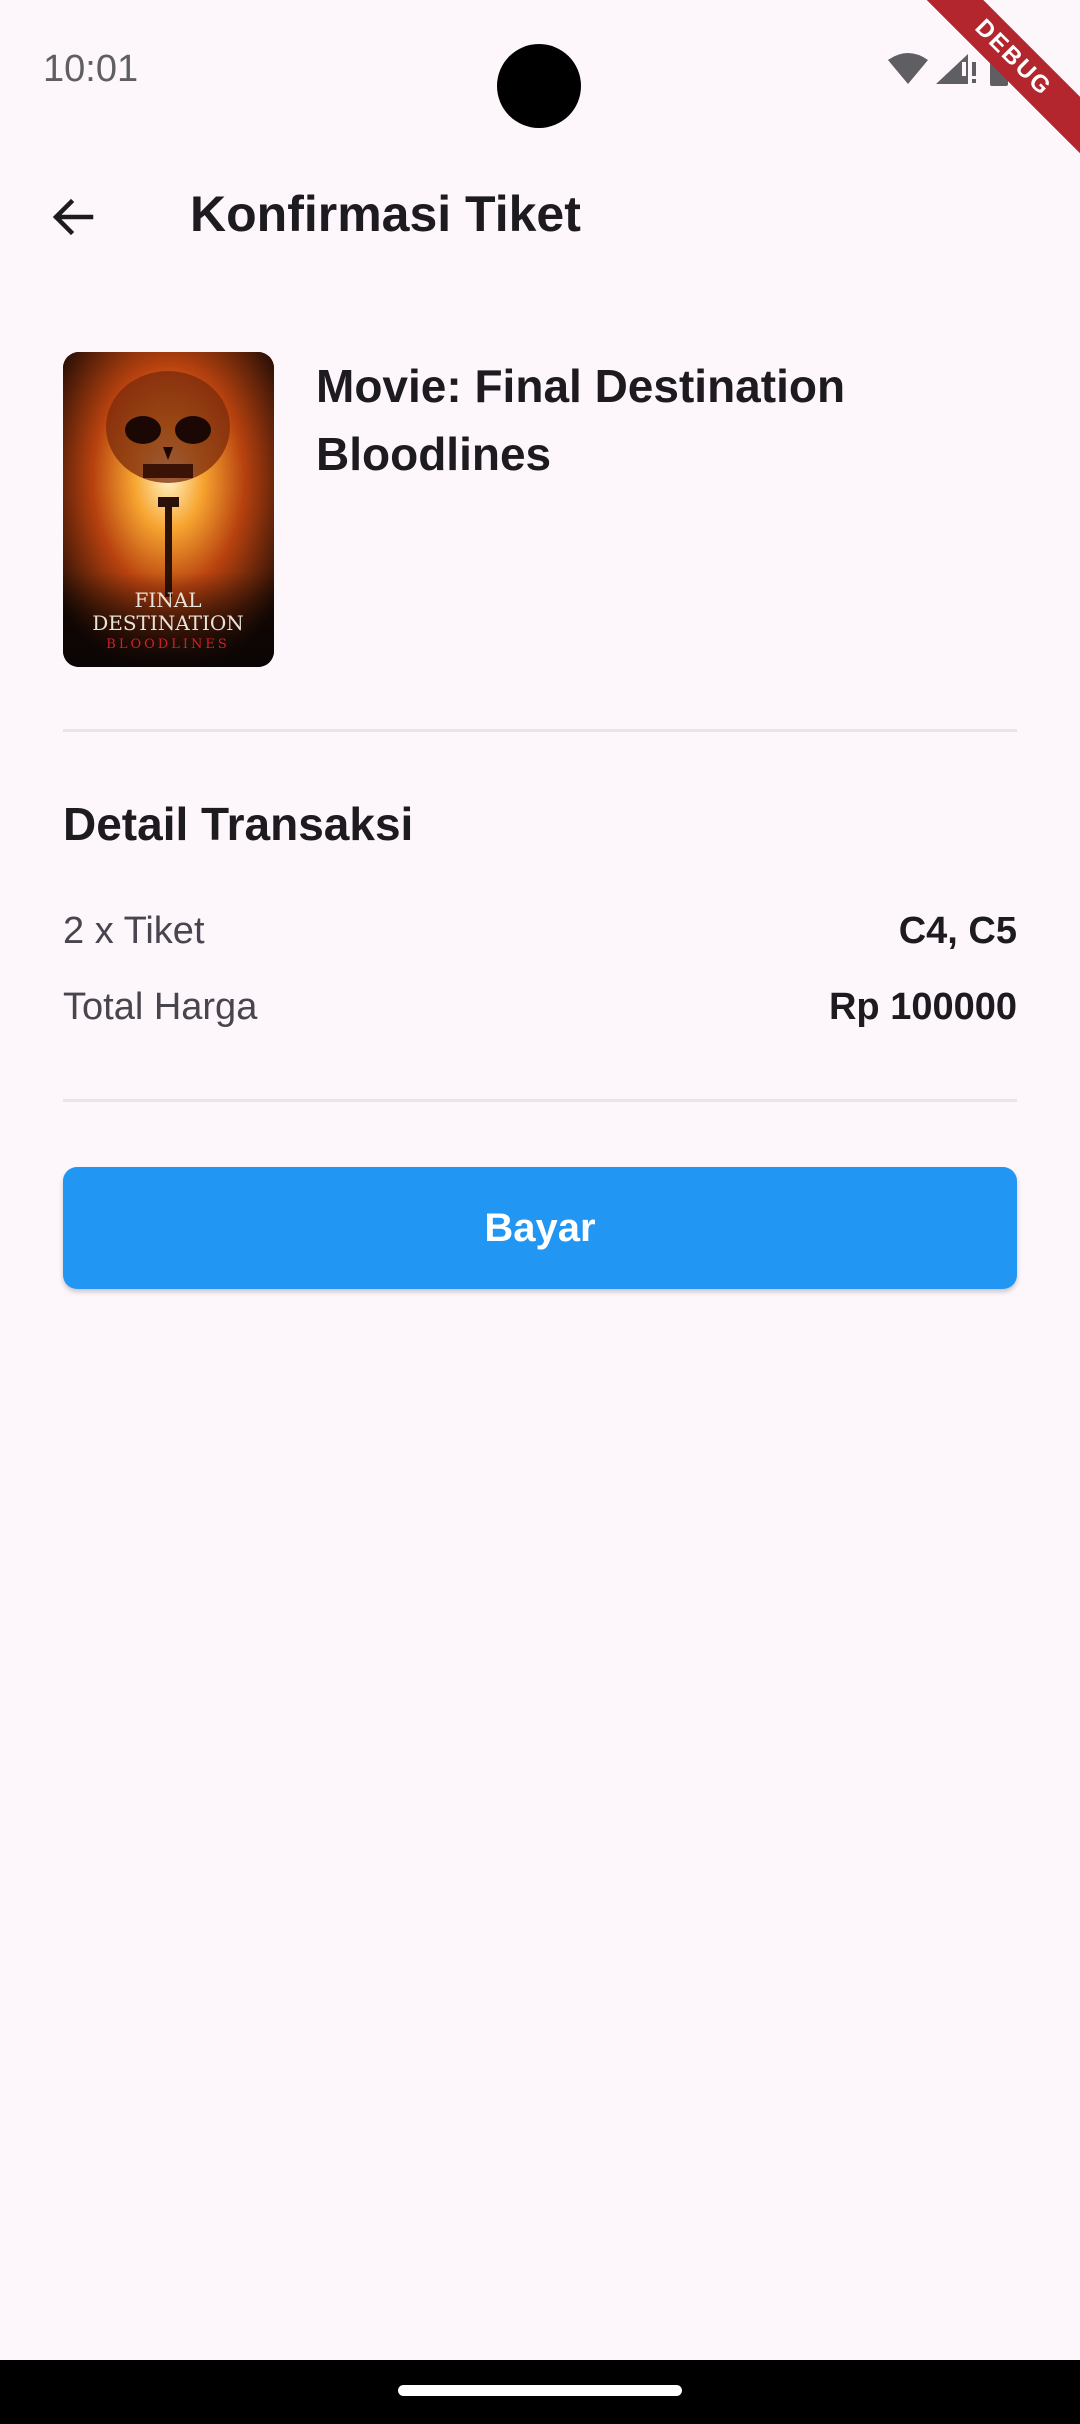 Image resolution: width=1080 pixels, height=2424 pixels. Describe the element at coordinates (167, 644) in the screenshot. I see `poster-line-3: BLOODLINES` at that location.